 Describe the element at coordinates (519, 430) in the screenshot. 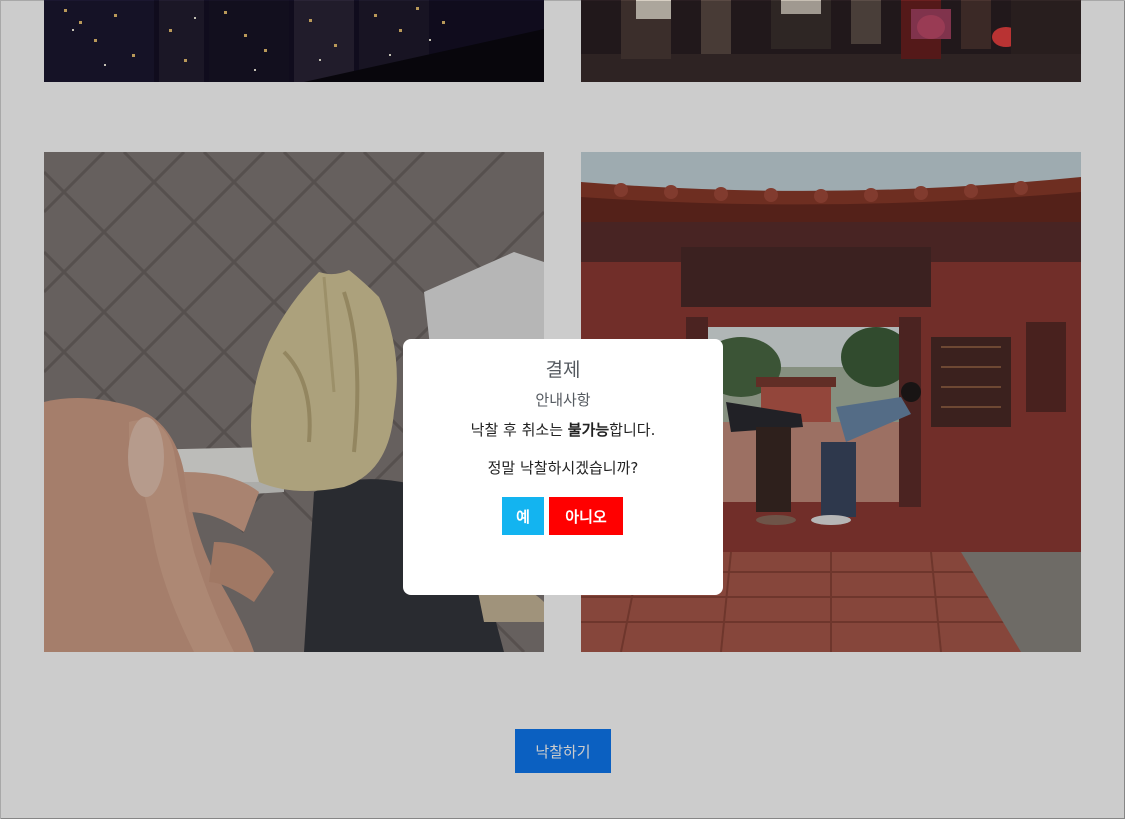

I see `notice-prefix: 낙찰 후 취소는` at that location.